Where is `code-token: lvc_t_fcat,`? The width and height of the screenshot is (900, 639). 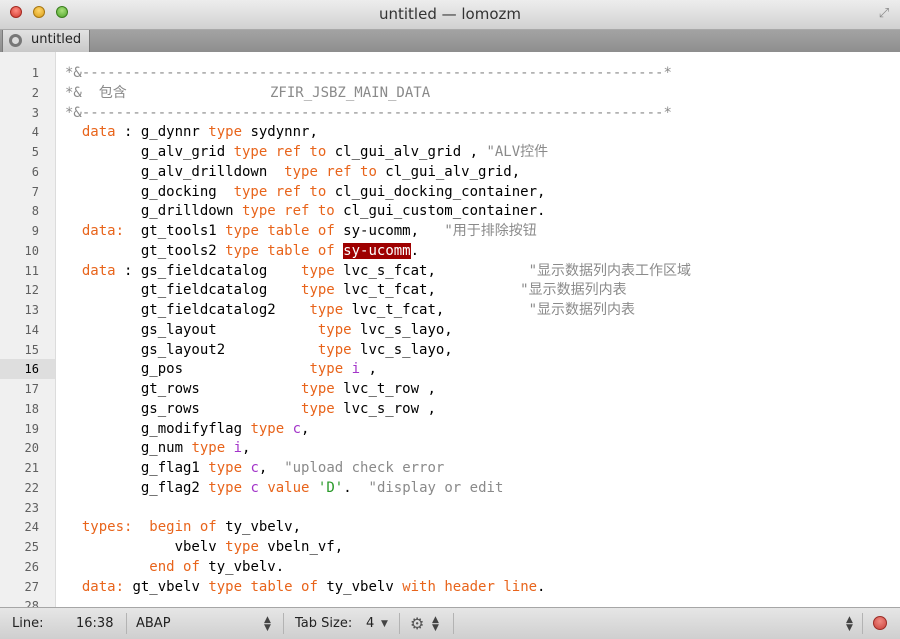
code-token: lvc_t_fcat, is located at coordinates (427, 290).